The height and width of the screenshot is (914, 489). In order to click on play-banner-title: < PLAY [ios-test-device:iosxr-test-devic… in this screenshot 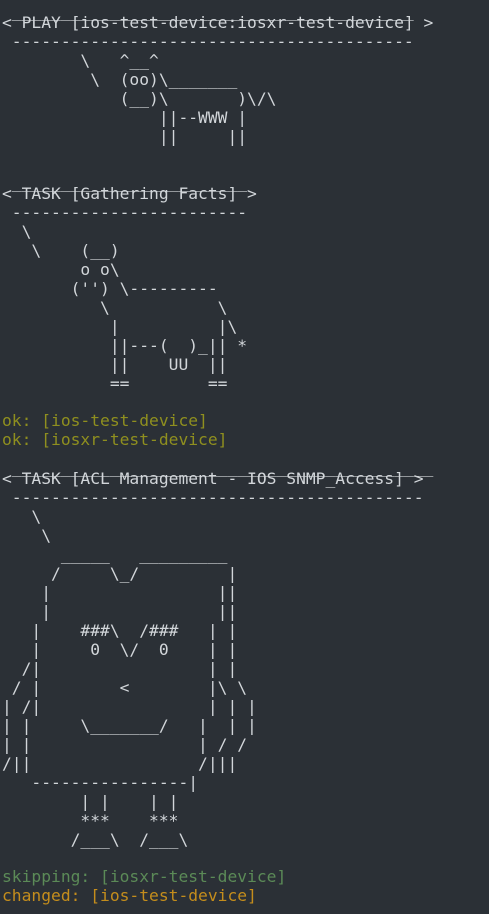, I will do `click(218, 22)`.